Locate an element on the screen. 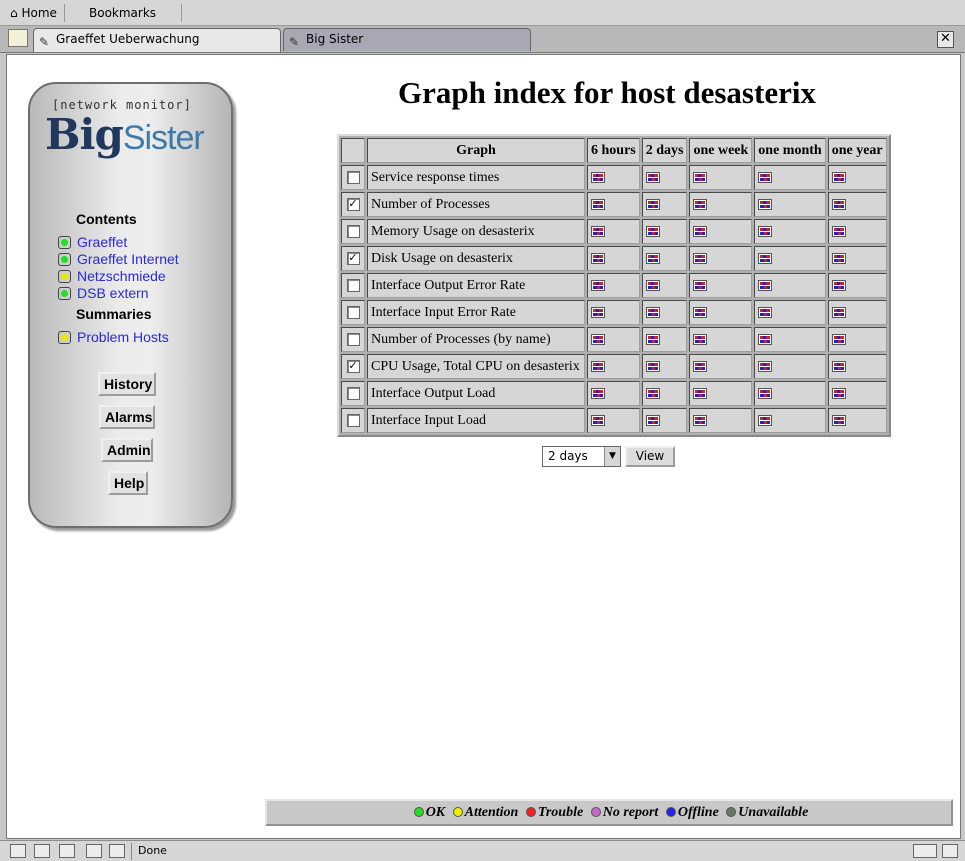  composer-icon is located at coordinates (67, 851).